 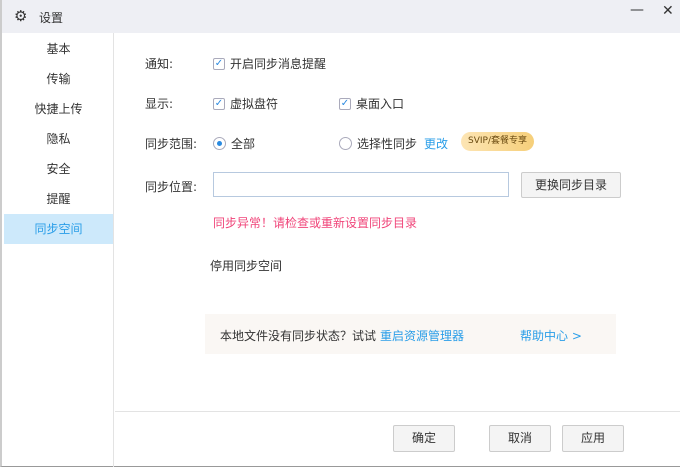 What do you see at coordinates (159, 104) in the screenshot?
I see `display-label: 显示:` at bounding box center [159, 104].